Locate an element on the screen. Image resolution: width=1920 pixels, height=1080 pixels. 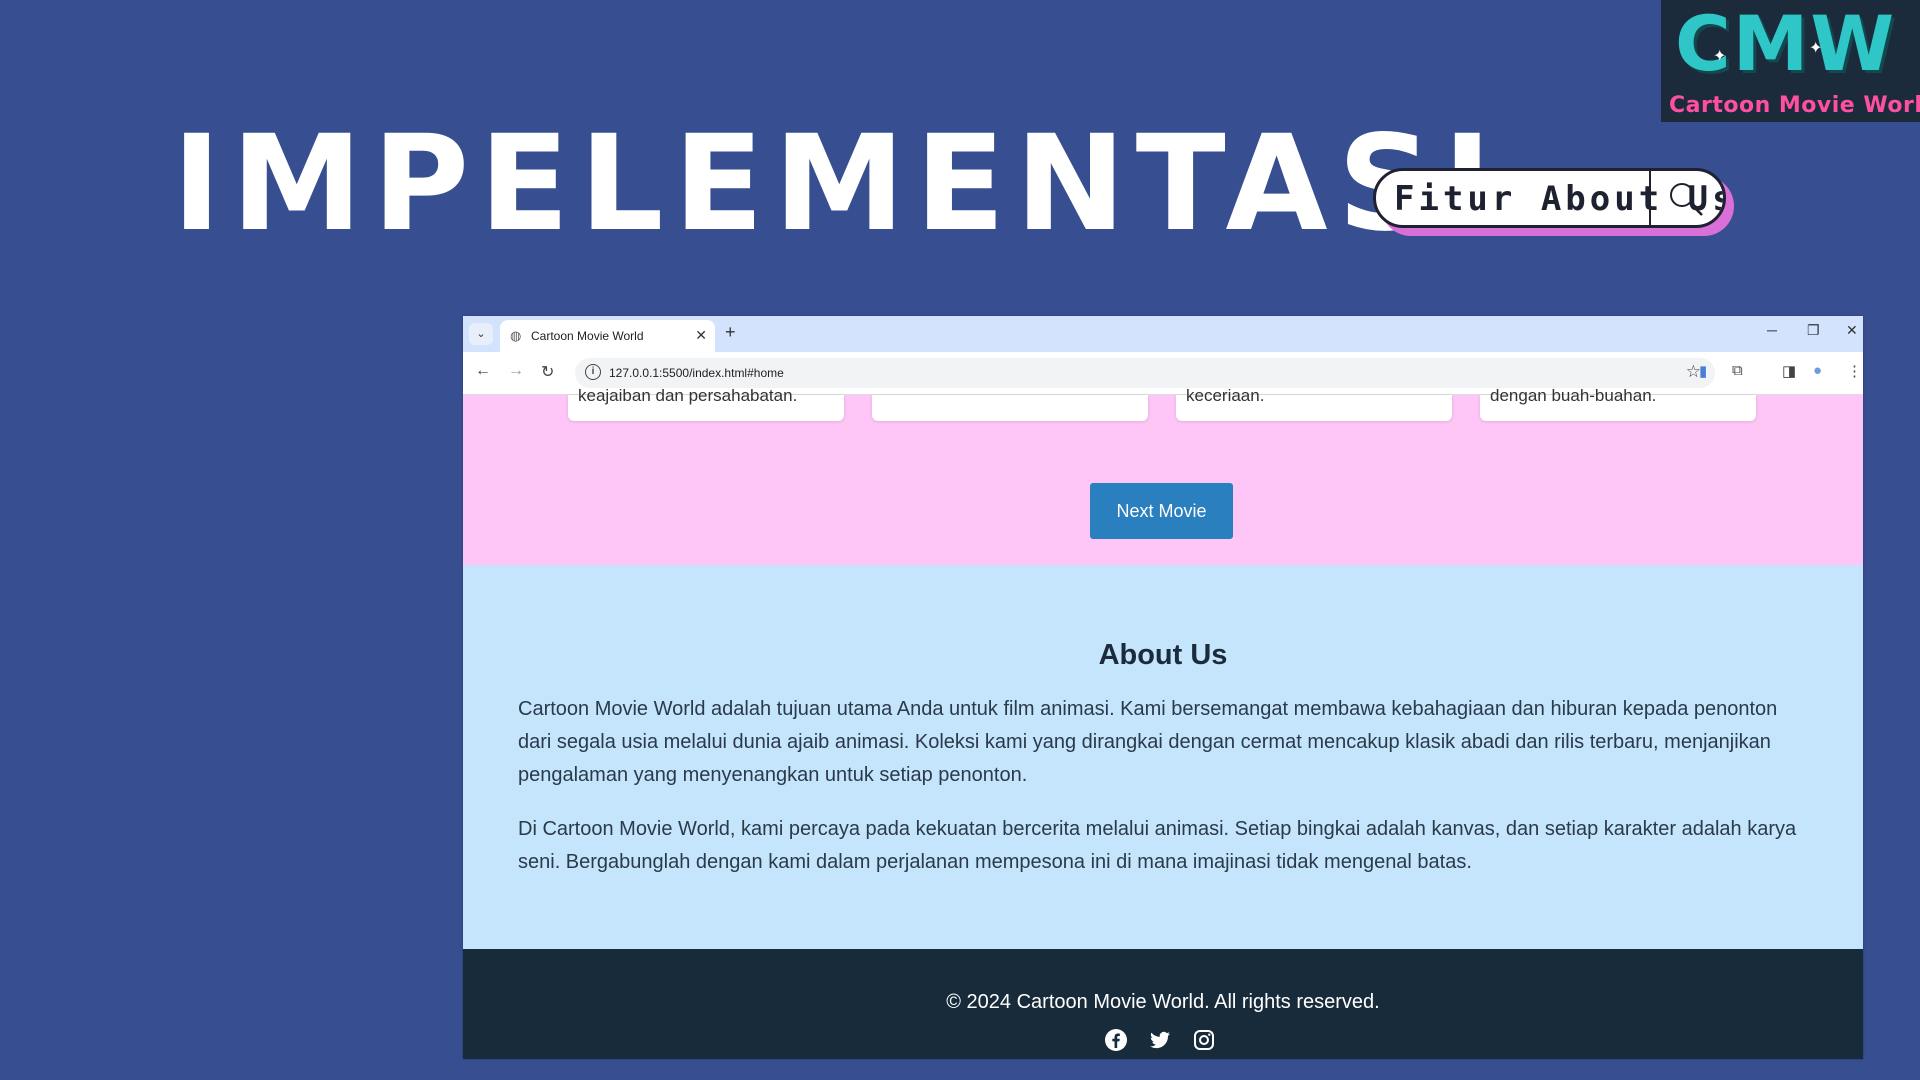
address-bar: i 127.0.0.1:5500/index.html#home ☆ is located at coordinates (1145, 373).